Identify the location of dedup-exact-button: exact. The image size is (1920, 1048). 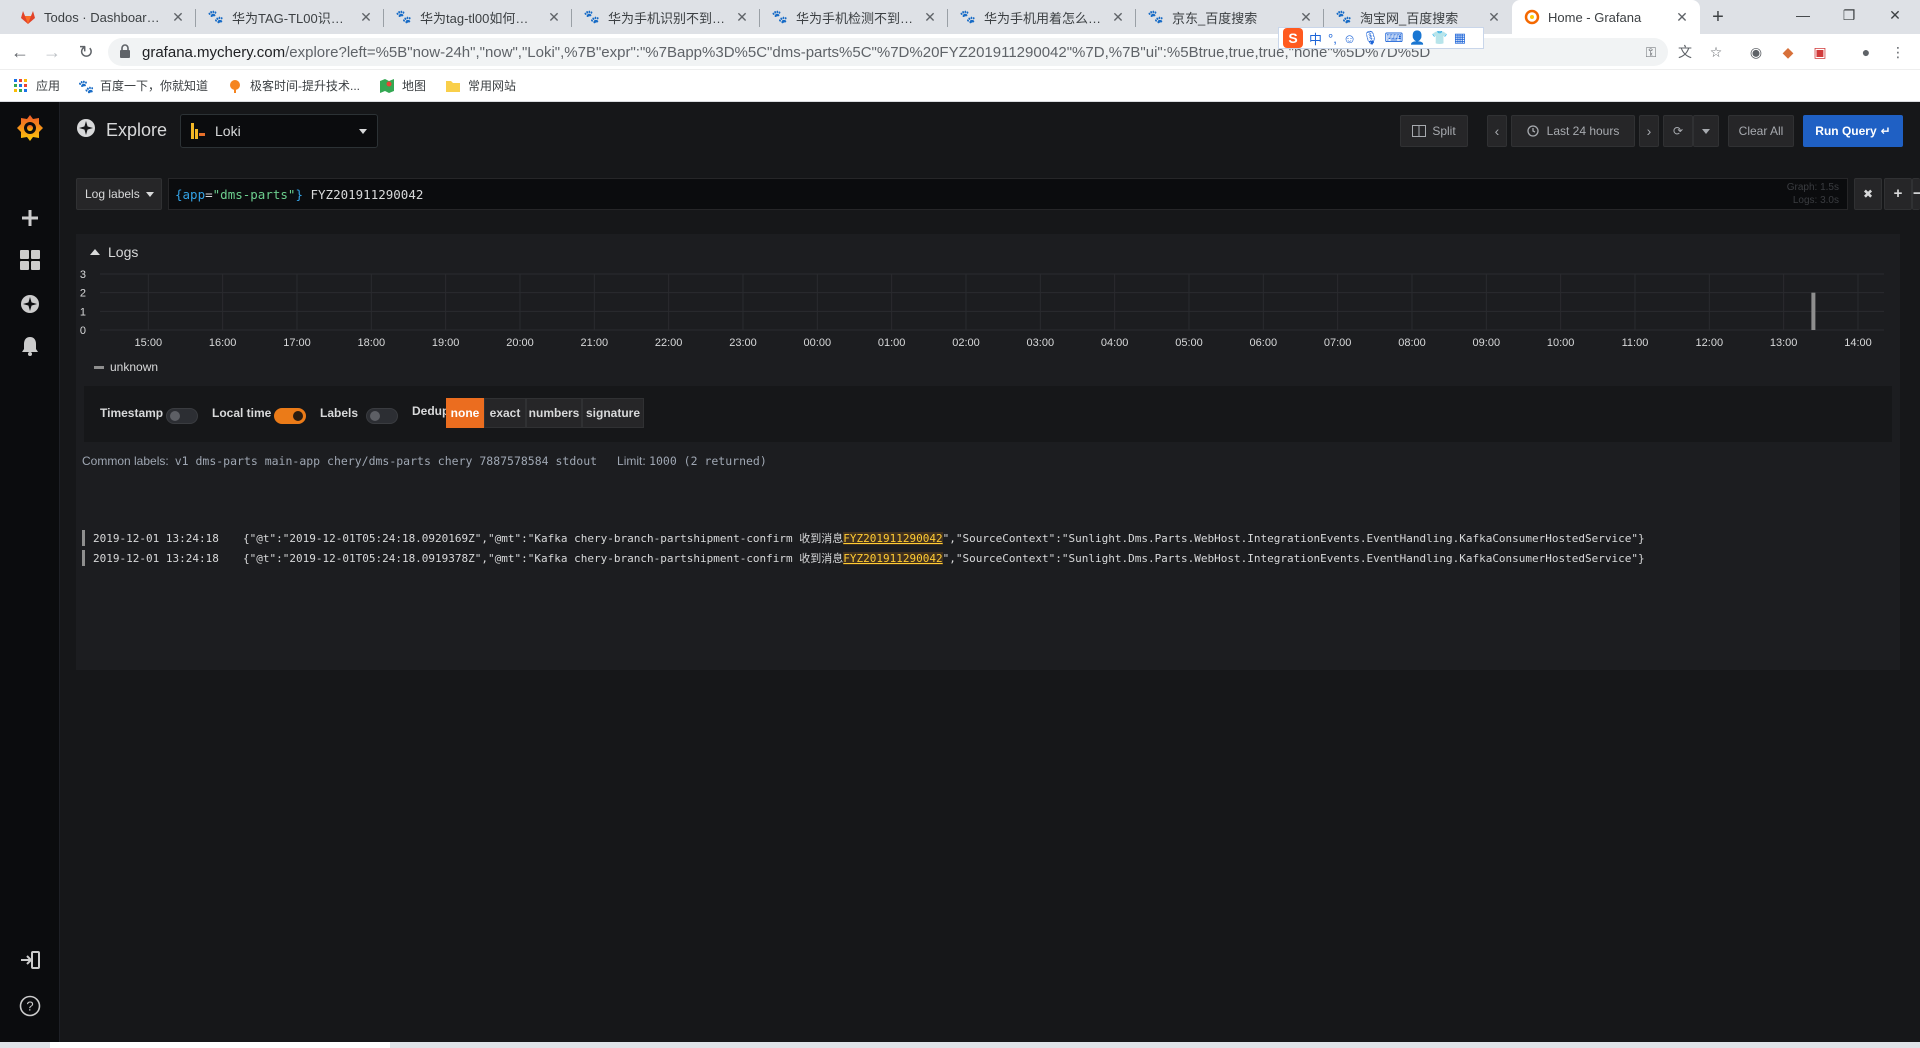
(505, 413).